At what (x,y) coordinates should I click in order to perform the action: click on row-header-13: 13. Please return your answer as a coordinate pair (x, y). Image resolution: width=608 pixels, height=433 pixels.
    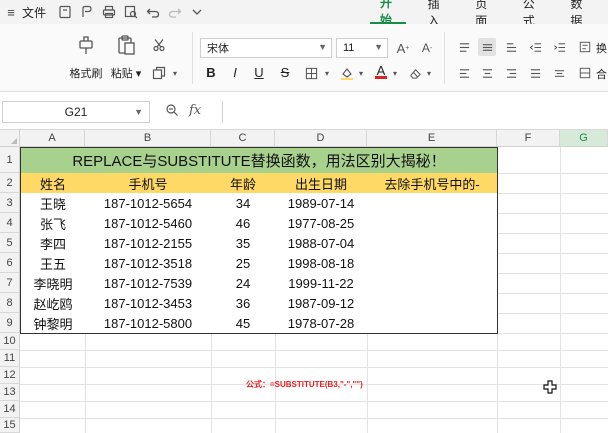
    Looking at the image, I should click on (10, 392).